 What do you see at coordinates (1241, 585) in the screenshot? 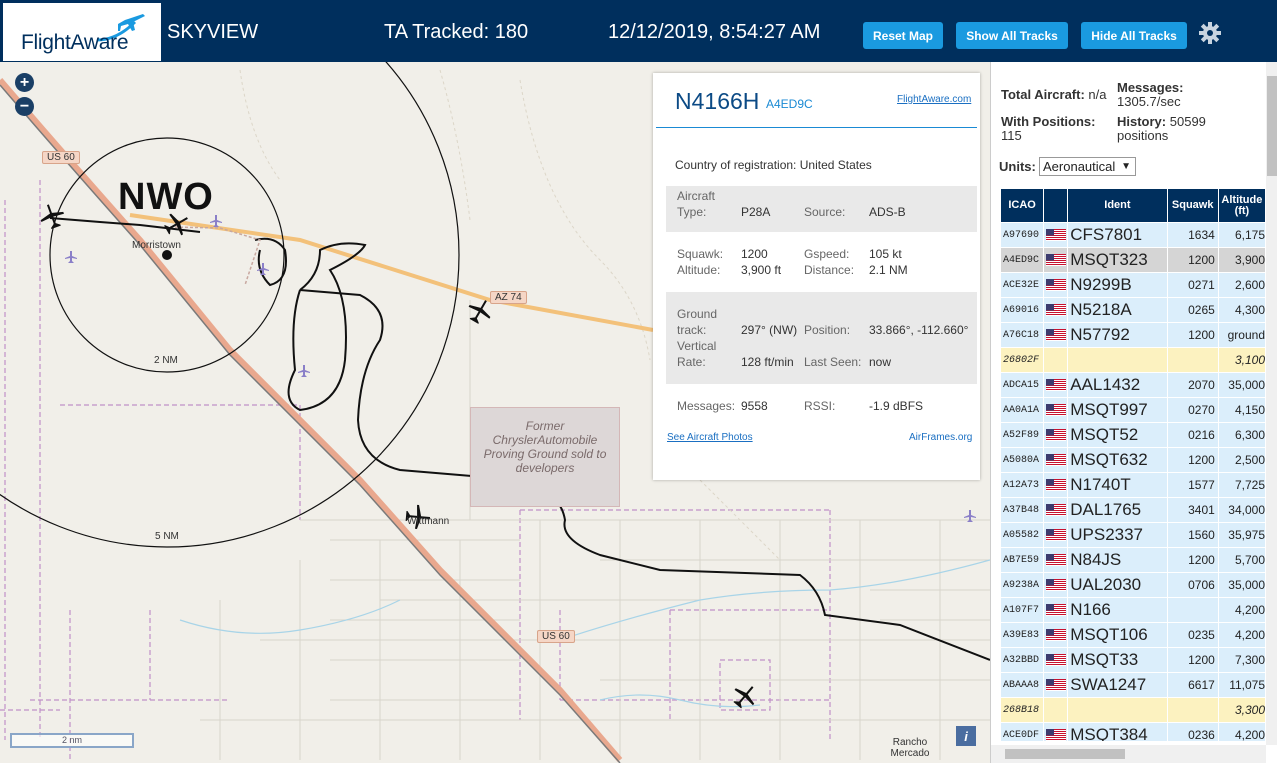
I see `altitude-cell: 35,000` at bounding box center [1241, 585].